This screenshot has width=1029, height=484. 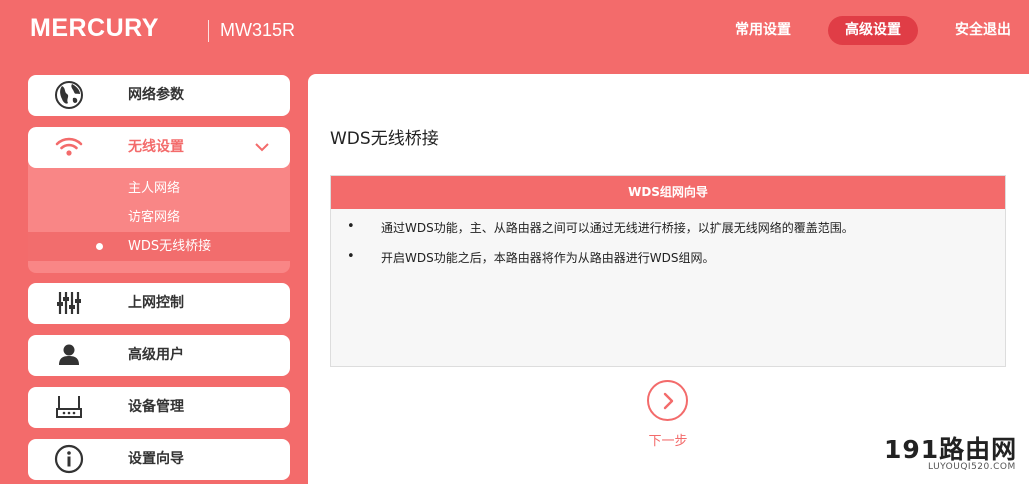 What do you see at coordinates (156, 147) in the screenshot?
I see `sidebar-item-label: 无线设置` at bounding box center [156, 147].